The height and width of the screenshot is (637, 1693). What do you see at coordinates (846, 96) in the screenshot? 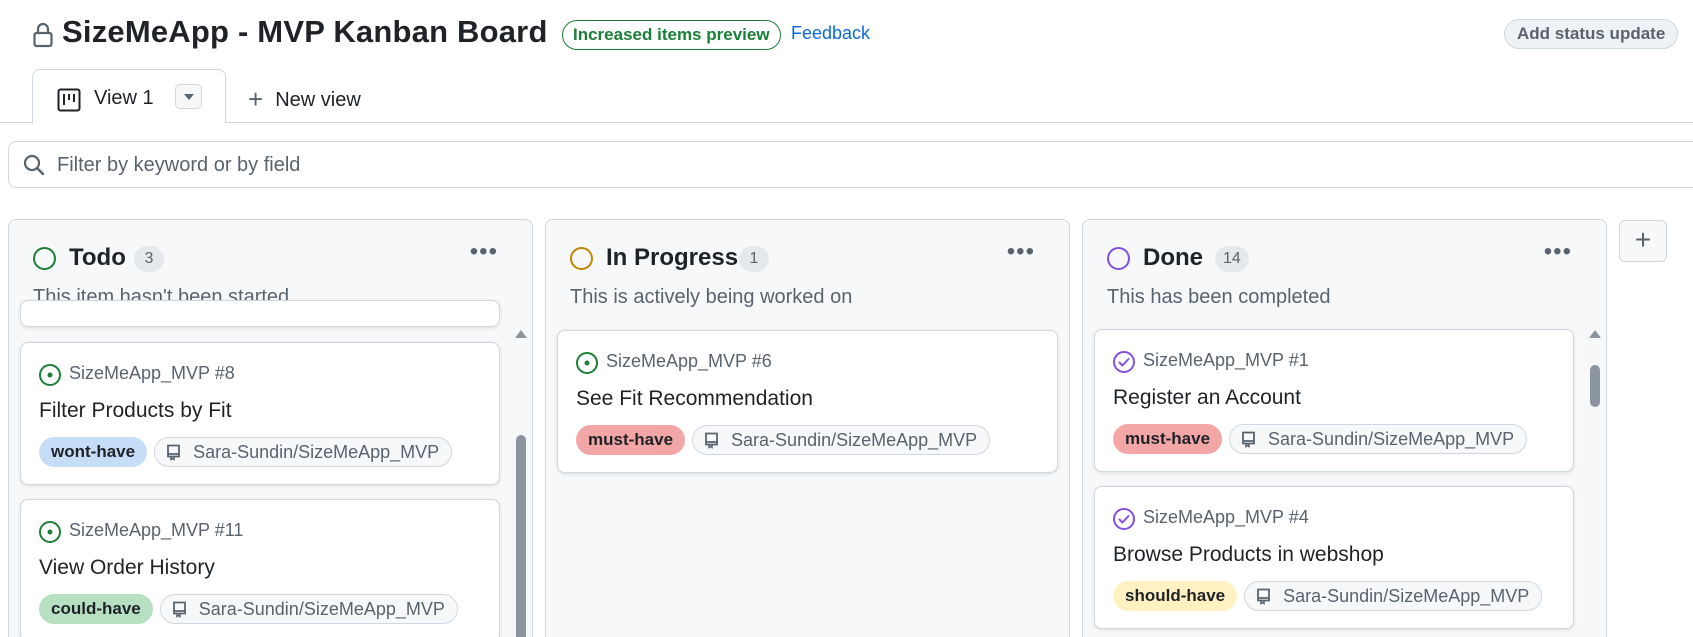
I see `view-tabs: View 1 + New view` at bounding box center [846, 96].